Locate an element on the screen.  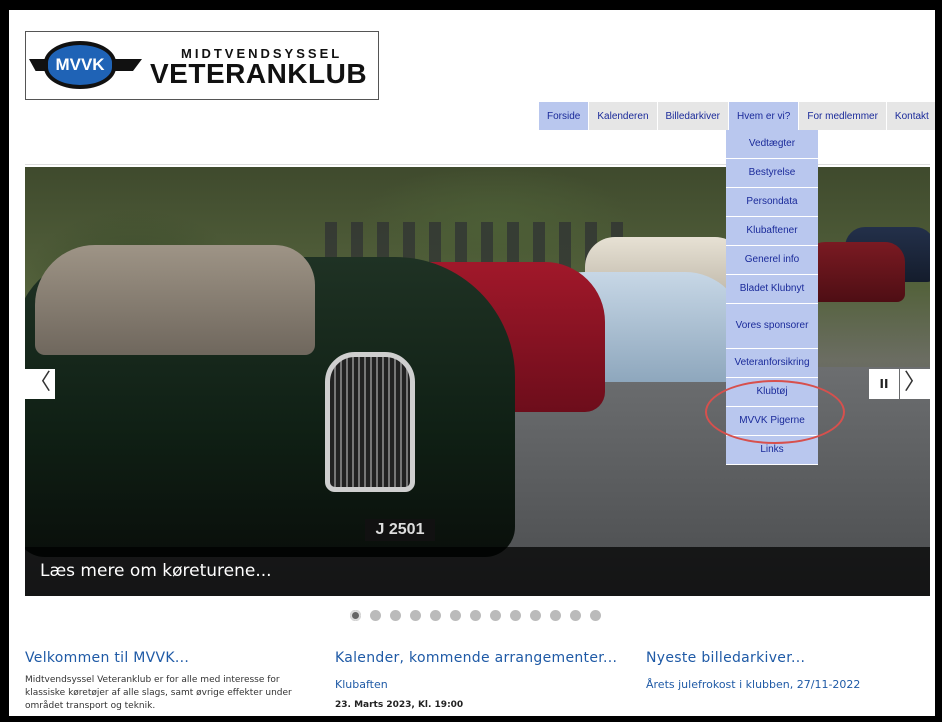
calendar-event-date: 23. Marts 2023, Kl. 19:00 is located at coordinates (399, 705).